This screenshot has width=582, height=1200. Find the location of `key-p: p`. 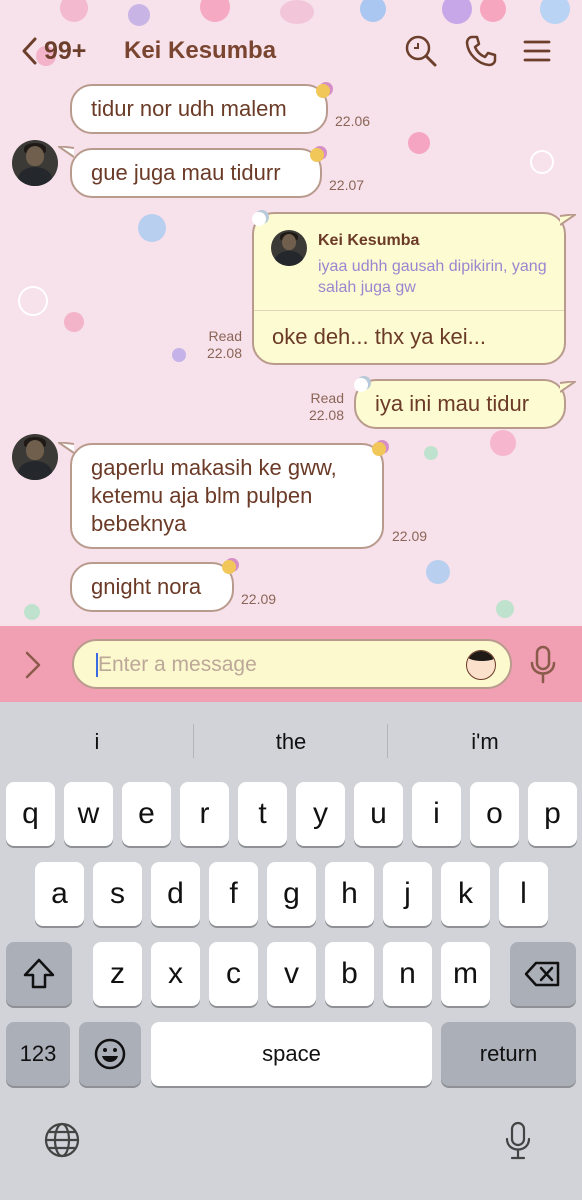

key-p: p is located at coordinates (552, 814).